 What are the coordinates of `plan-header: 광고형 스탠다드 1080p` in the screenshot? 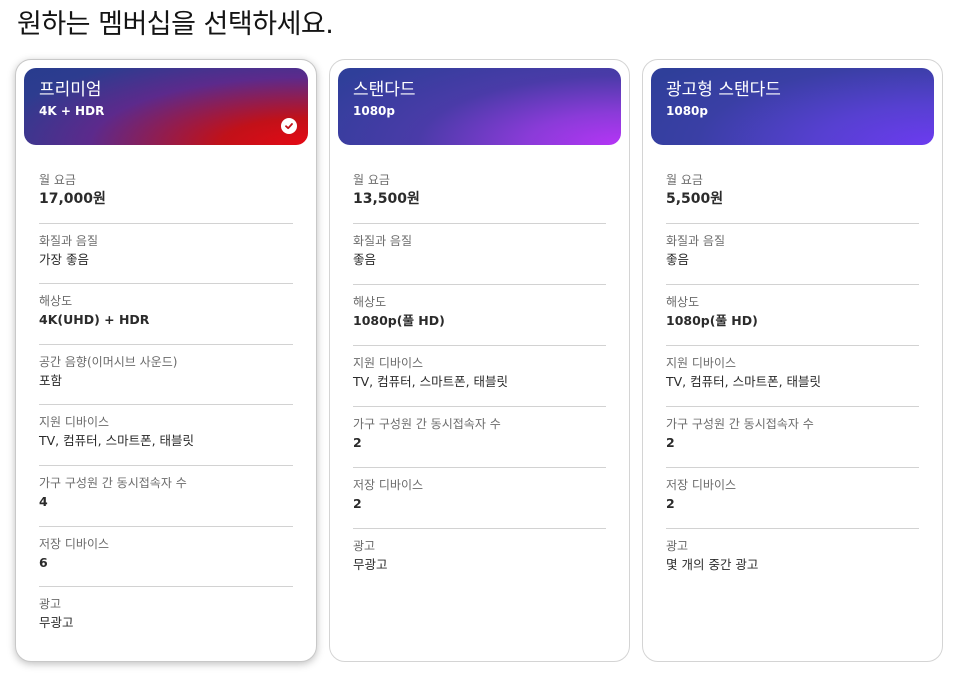 It's located at (792, 106).